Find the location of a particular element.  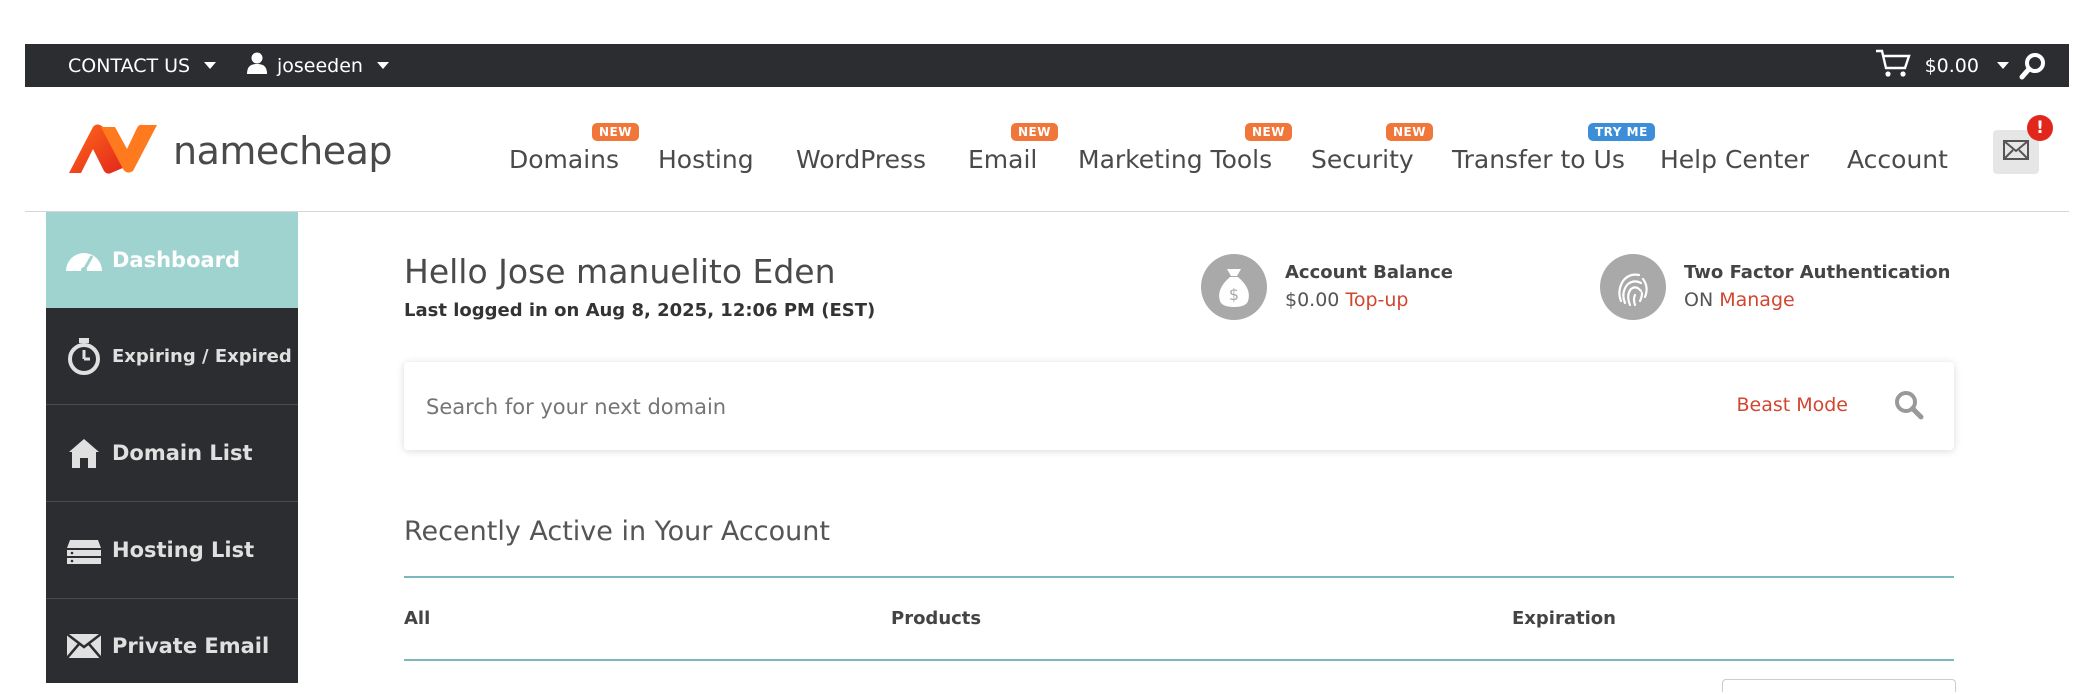

active-pointer is located at coordinates (305, 258).